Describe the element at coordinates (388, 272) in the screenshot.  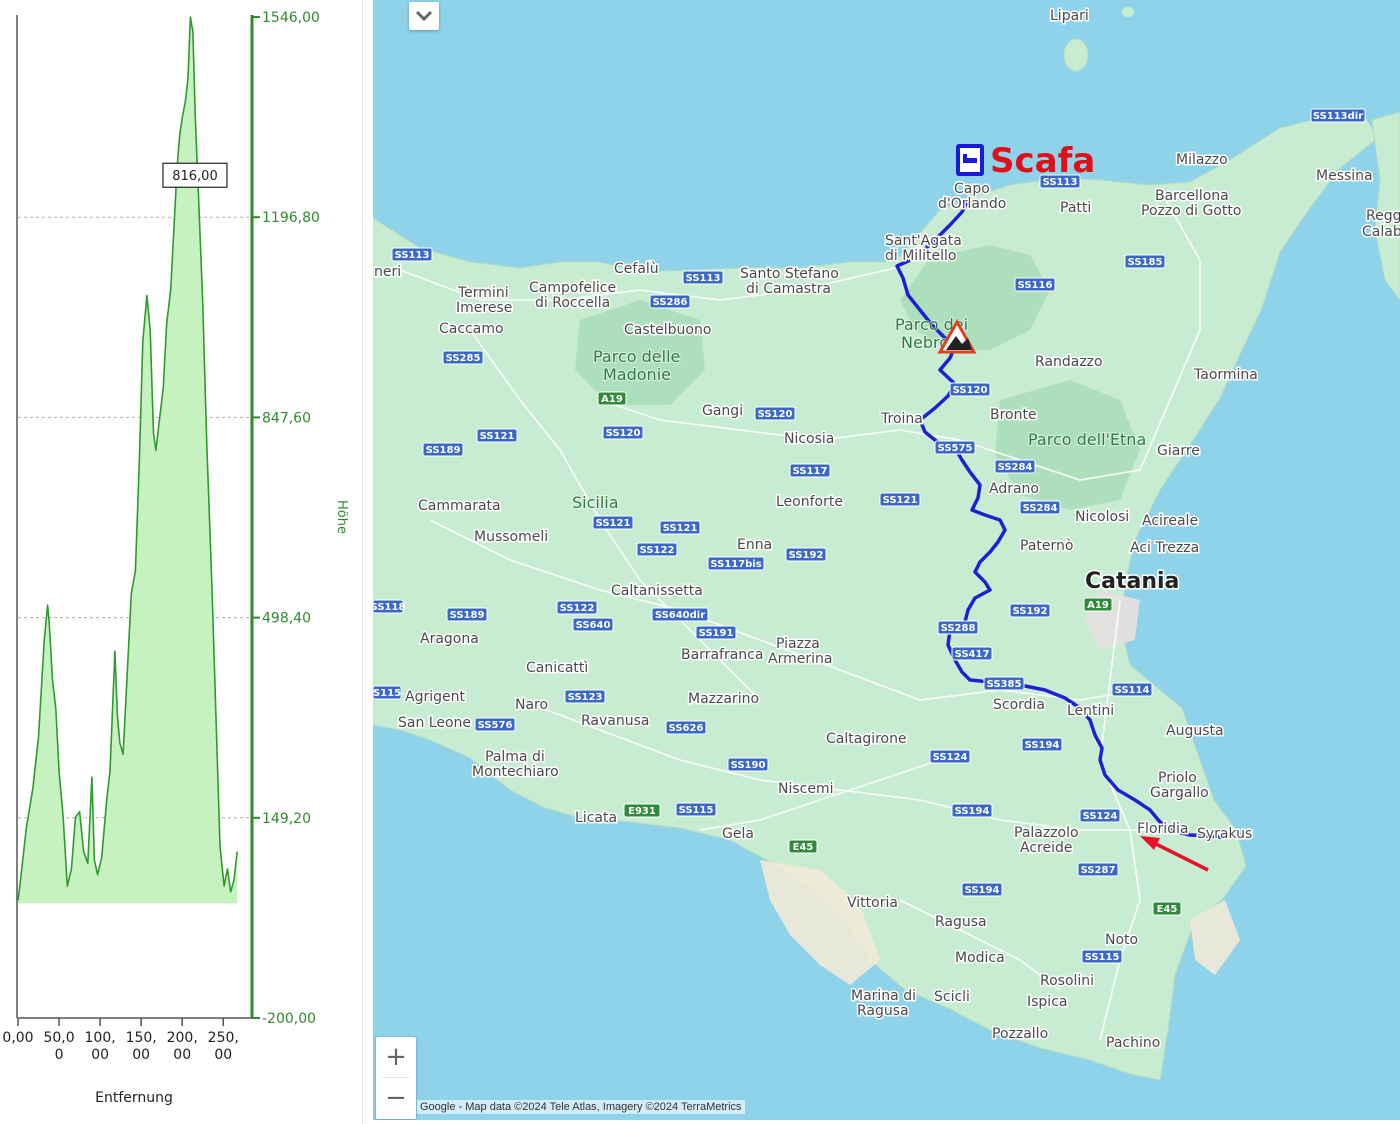
I see `place-label: neri` at that location.